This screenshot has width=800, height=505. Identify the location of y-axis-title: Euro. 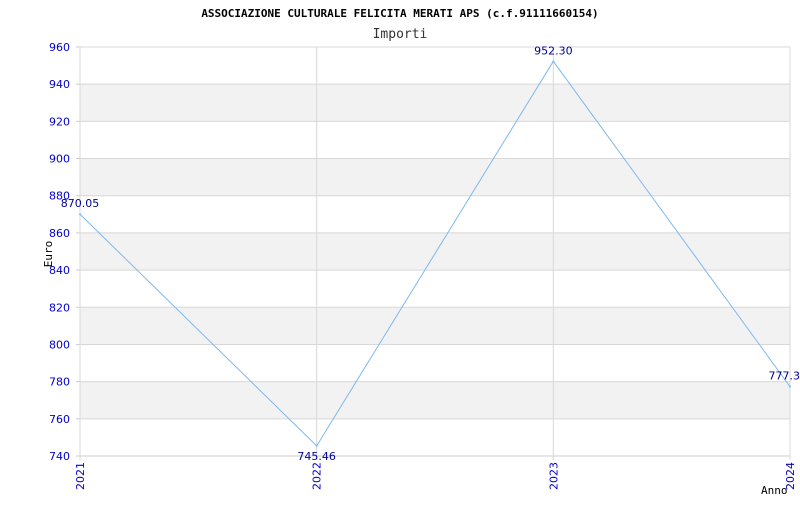
(48, 254).